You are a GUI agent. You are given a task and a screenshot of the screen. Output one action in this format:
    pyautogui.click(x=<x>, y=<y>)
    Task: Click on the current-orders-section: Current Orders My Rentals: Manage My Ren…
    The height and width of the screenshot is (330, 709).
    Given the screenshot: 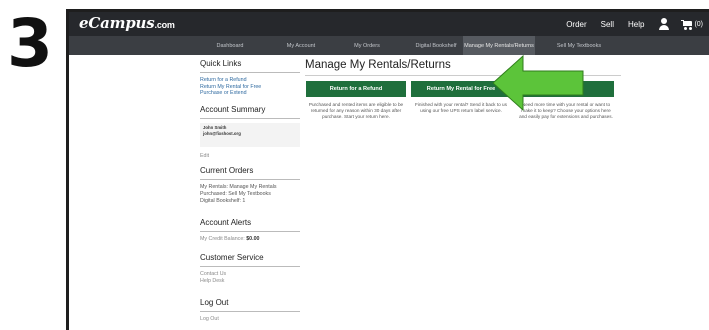 What is the action you would take?
    pyautogui.click(x=250, y=185)
    